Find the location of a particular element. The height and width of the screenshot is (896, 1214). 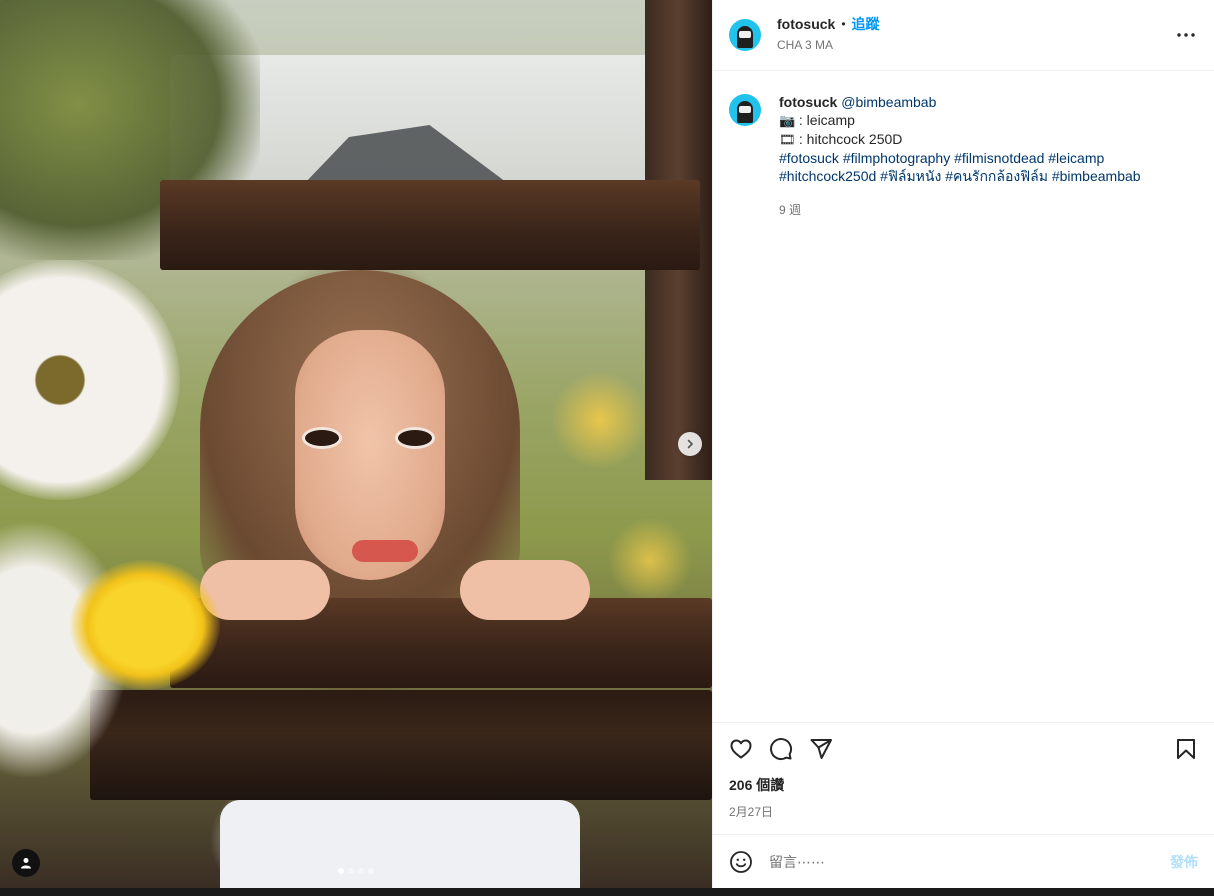

bookmark-icon is located at coordinates (1186, 749).